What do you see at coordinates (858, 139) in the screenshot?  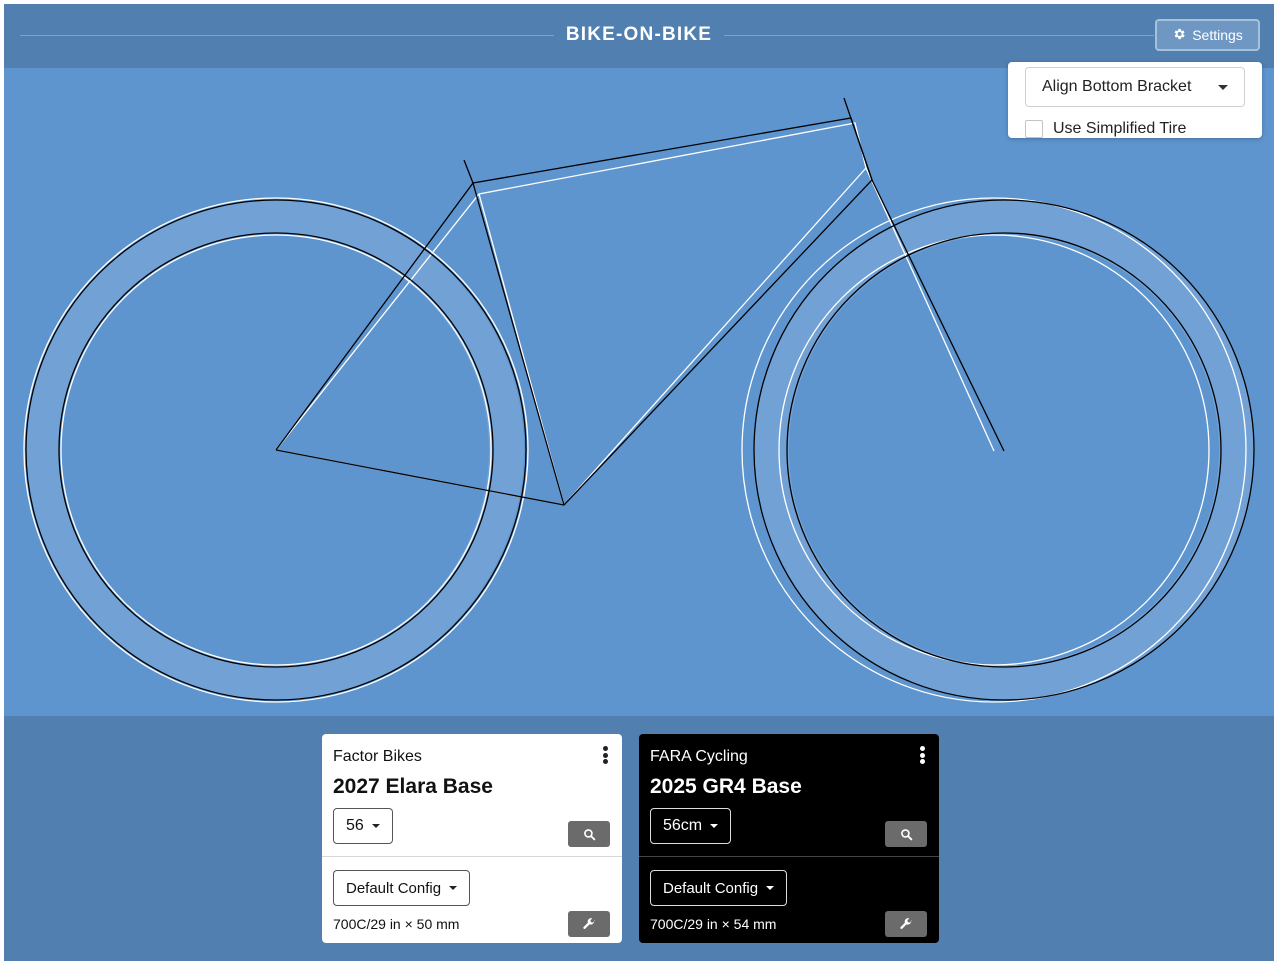 I see `bike-a-head-tube` at bounding box center [858, 139].